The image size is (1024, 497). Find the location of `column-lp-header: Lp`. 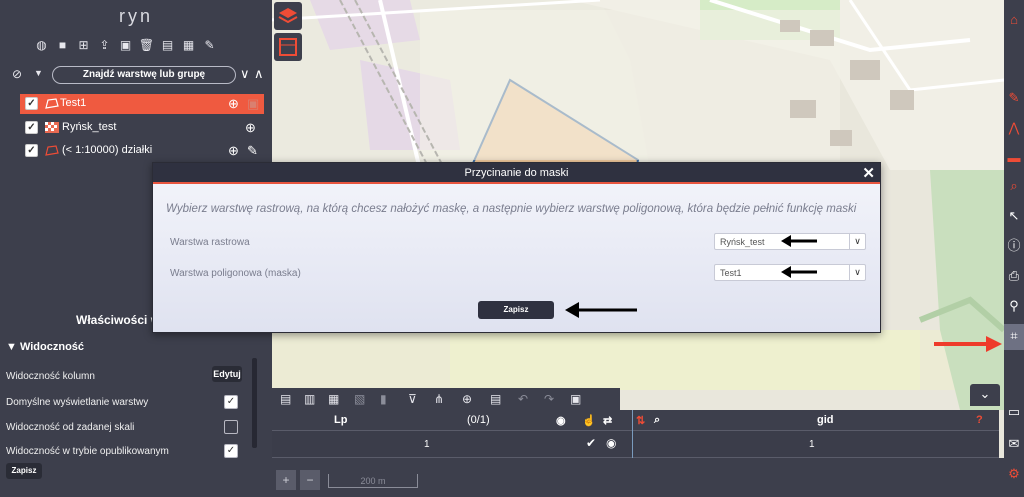

column-lp-header: Lp is located at coordinates (340, 420).